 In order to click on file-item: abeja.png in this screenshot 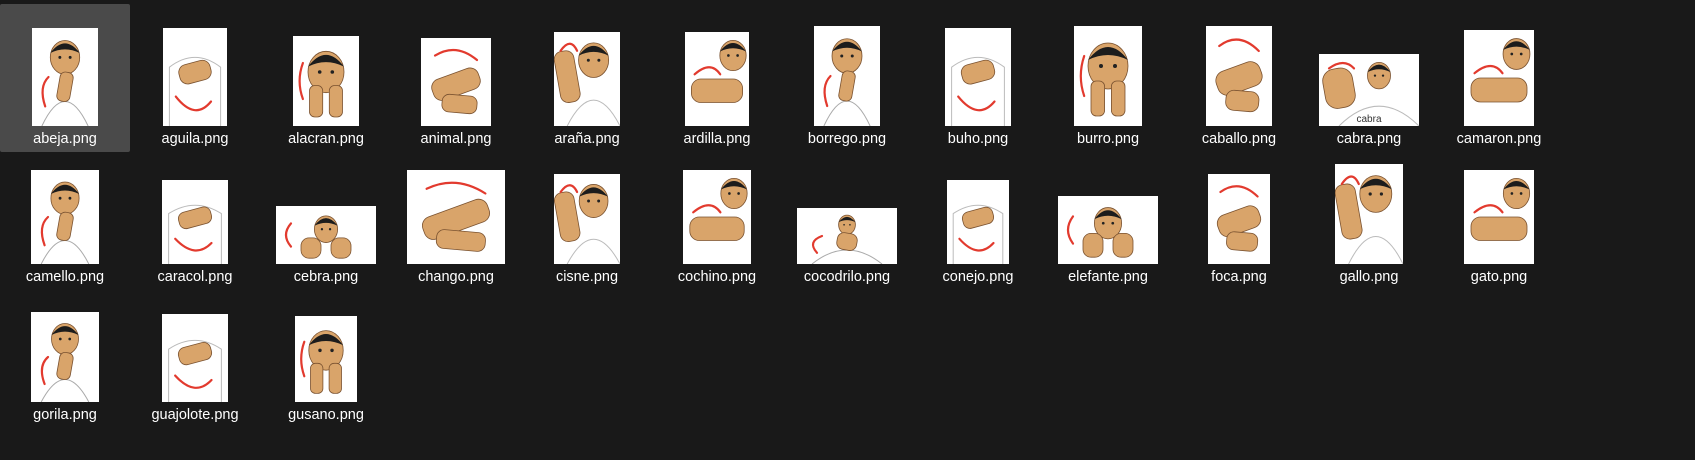, I will do `click(65, 78)`.